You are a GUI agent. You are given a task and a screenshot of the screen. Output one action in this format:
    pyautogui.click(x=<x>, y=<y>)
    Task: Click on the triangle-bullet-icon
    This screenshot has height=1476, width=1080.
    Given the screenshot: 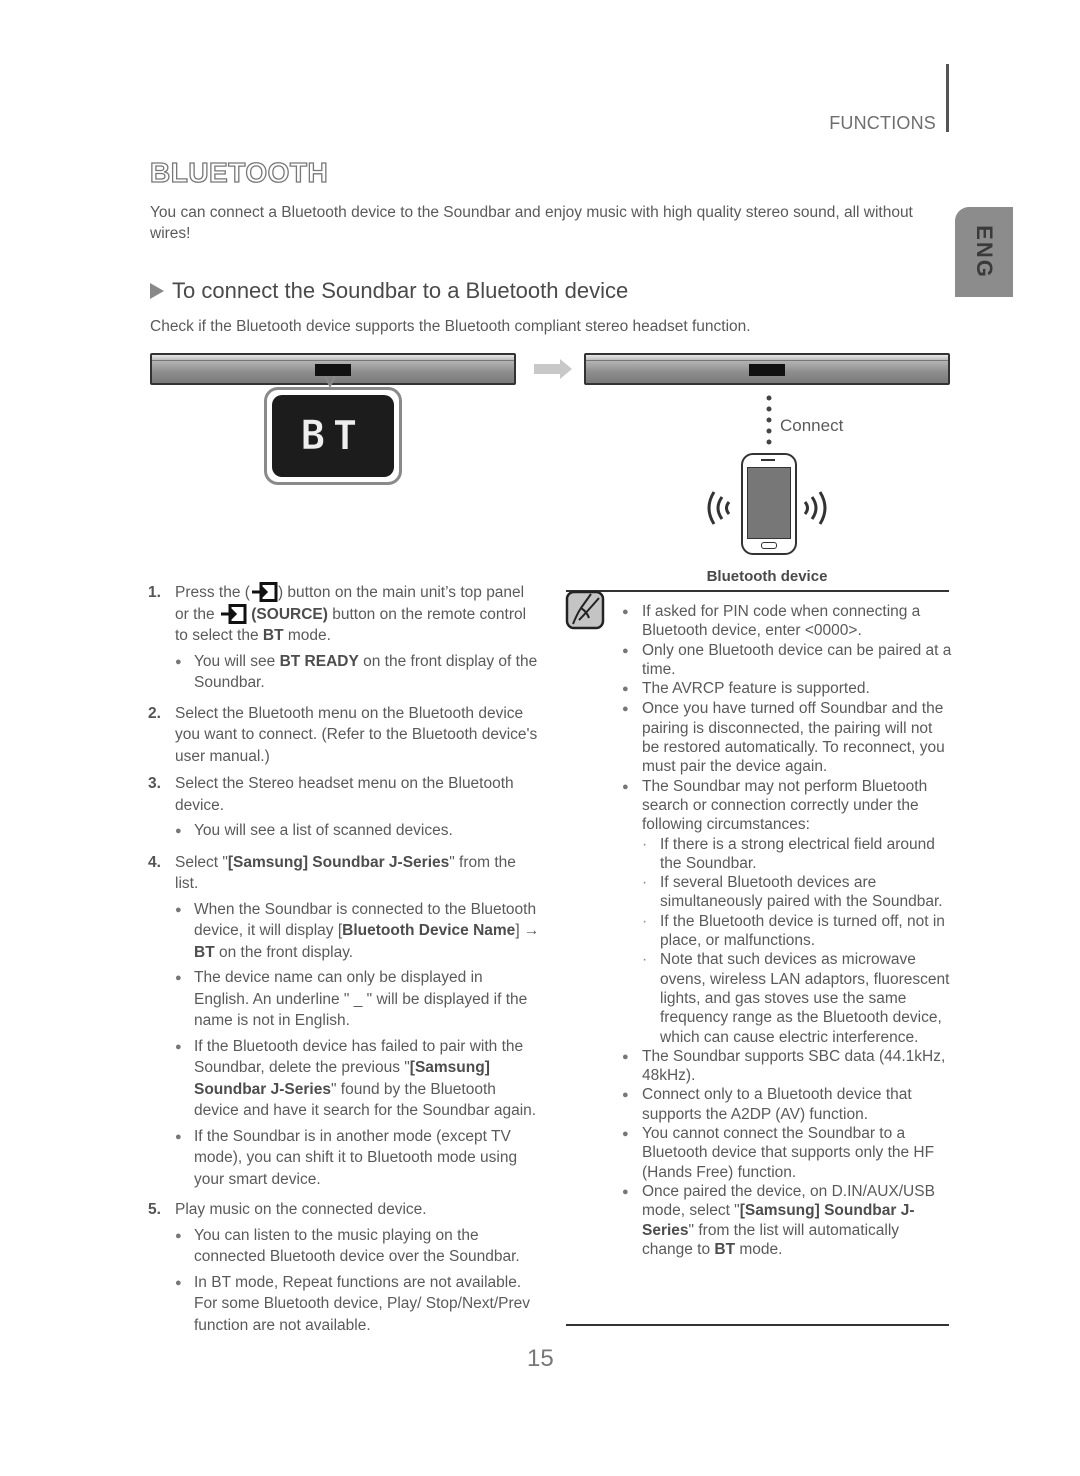 What is the action you would take?
    pyautogui.click(x=157, y=291)
    